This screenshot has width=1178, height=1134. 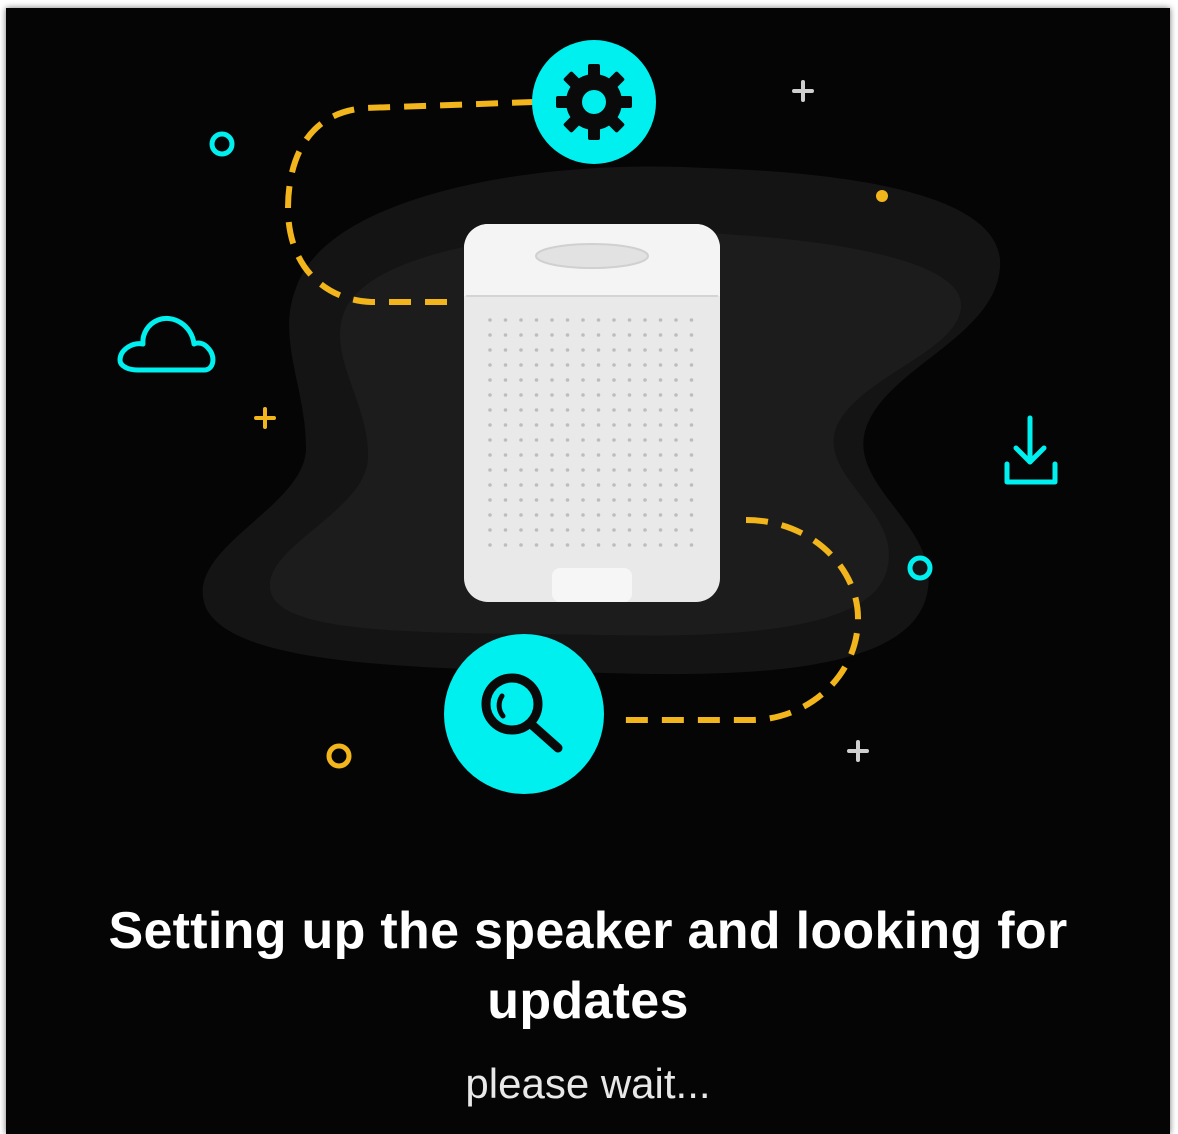 I want to click on ring-yellow-bottom-left, so click(x=339, y=756).